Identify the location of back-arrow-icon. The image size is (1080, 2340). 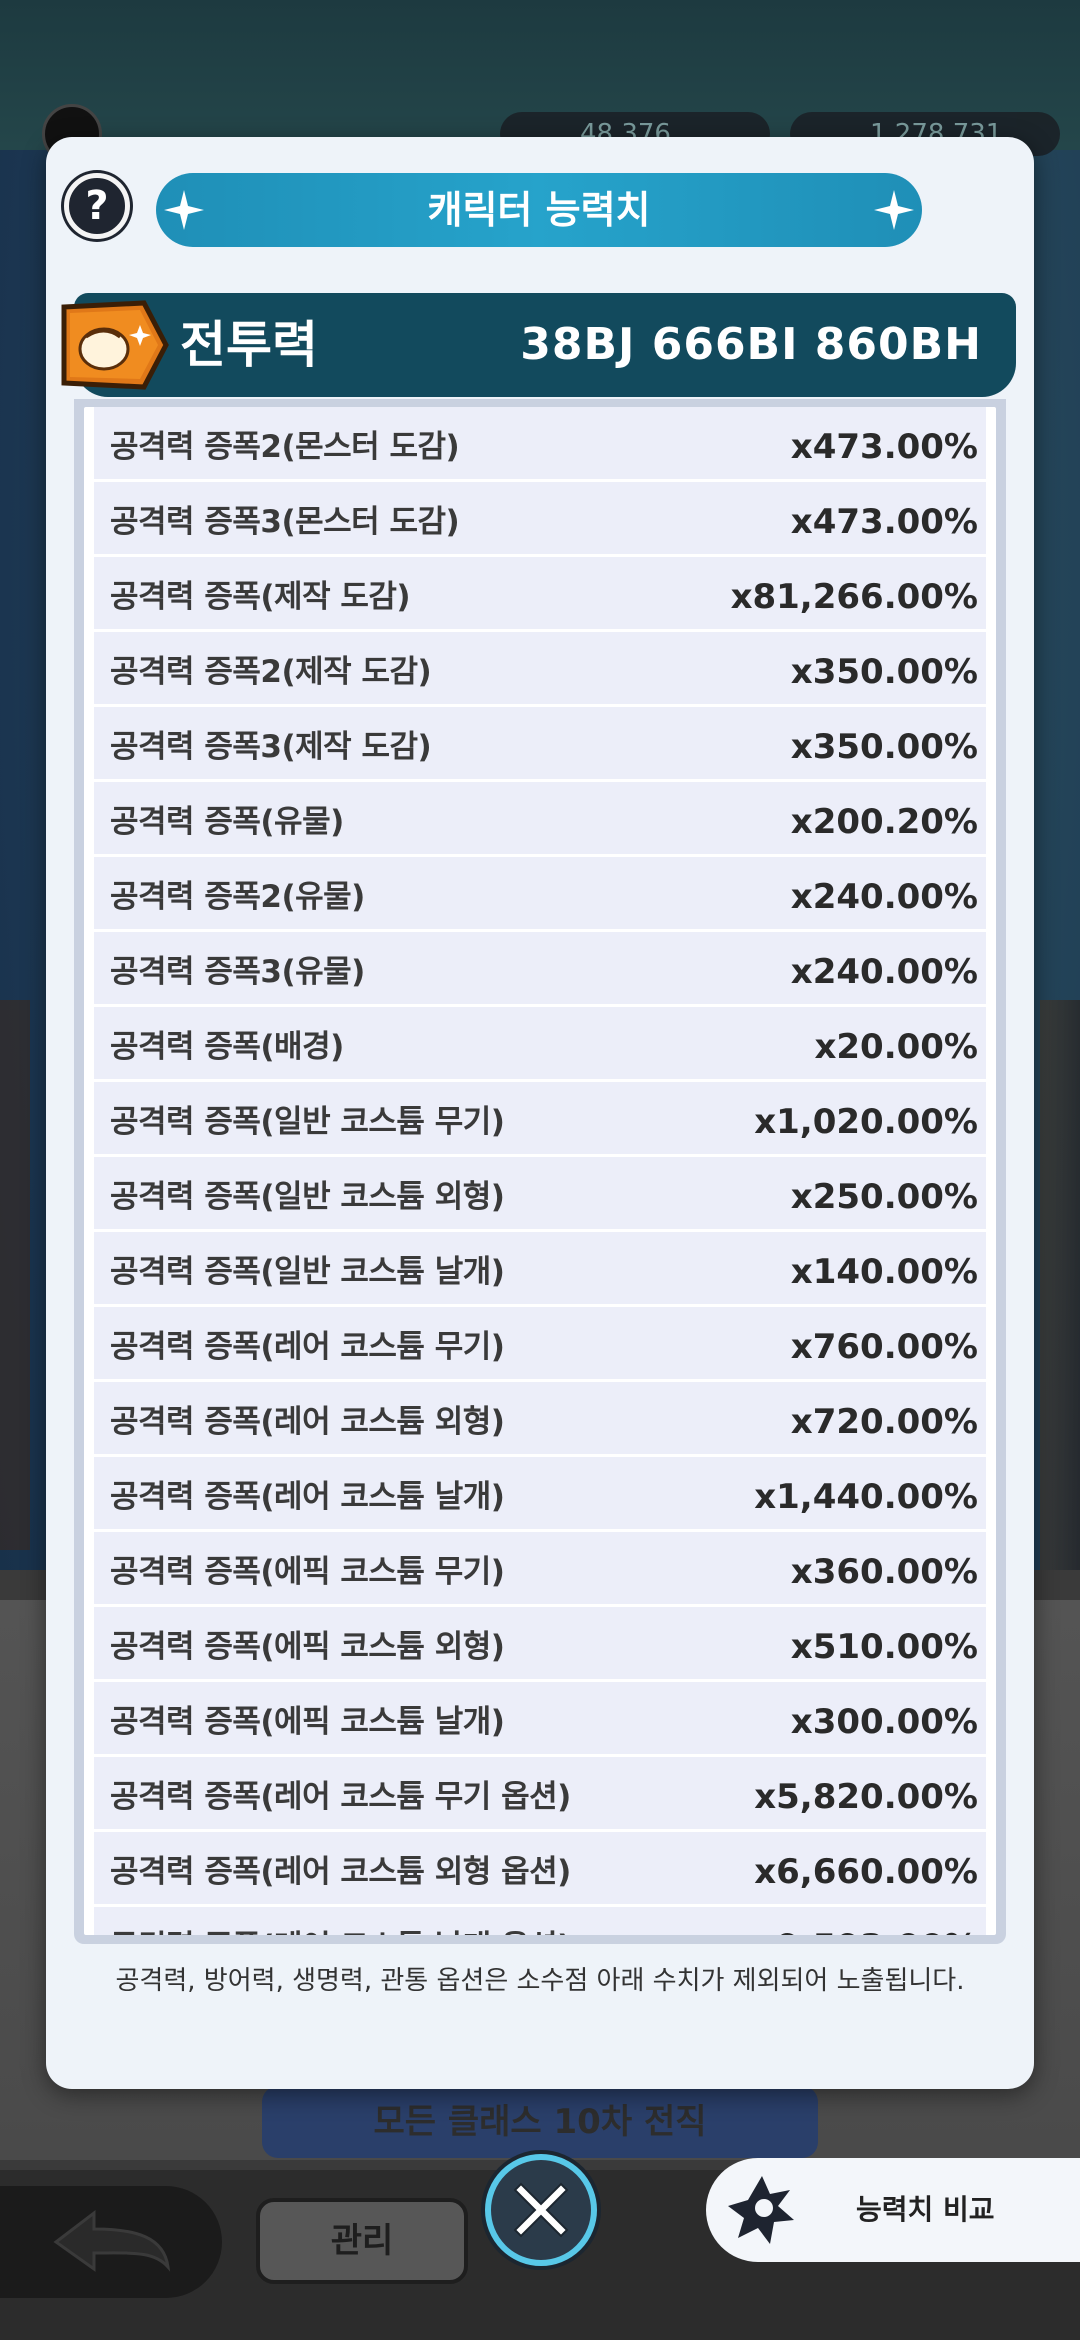
(112, 2240).